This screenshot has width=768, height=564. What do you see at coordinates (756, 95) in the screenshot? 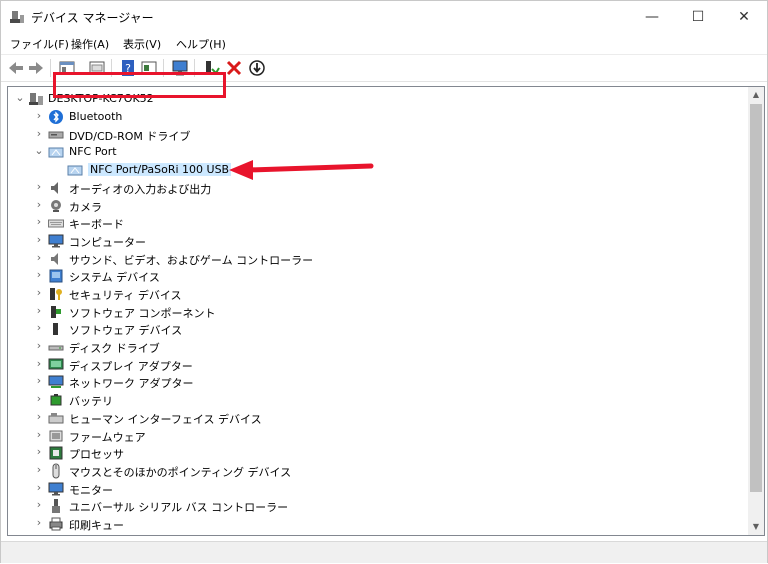
I see `scroll-up-arrow: ▲` at bounding box center [756, 95].